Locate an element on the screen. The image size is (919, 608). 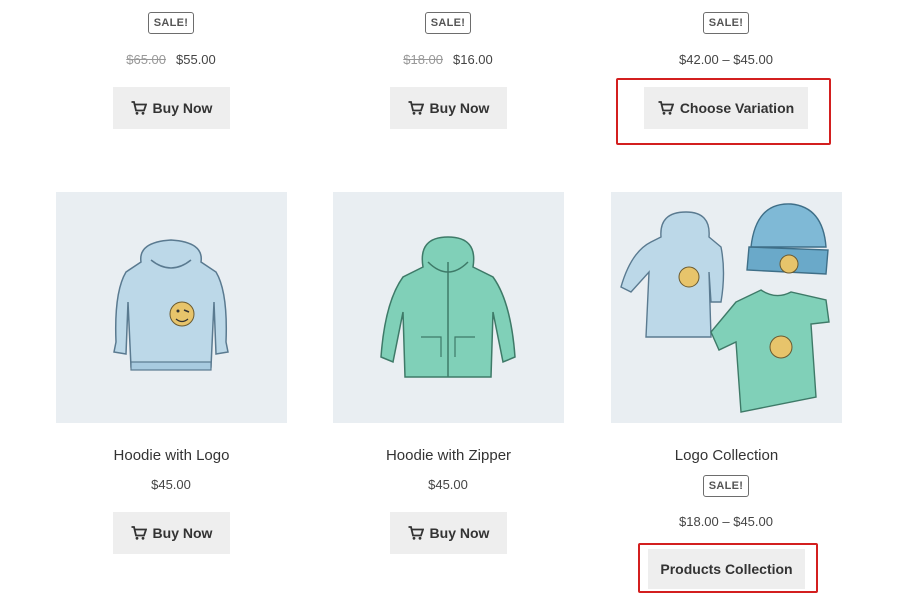
product-title: Hoodie with Logo is located at coordinates (171, 455).